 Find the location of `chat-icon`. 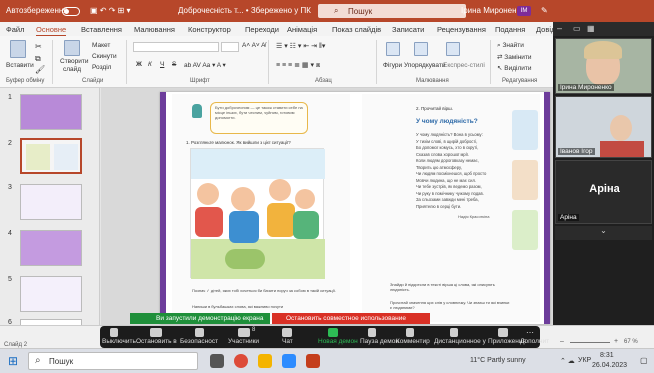

chat-icon is located at coordinates (287, 332).